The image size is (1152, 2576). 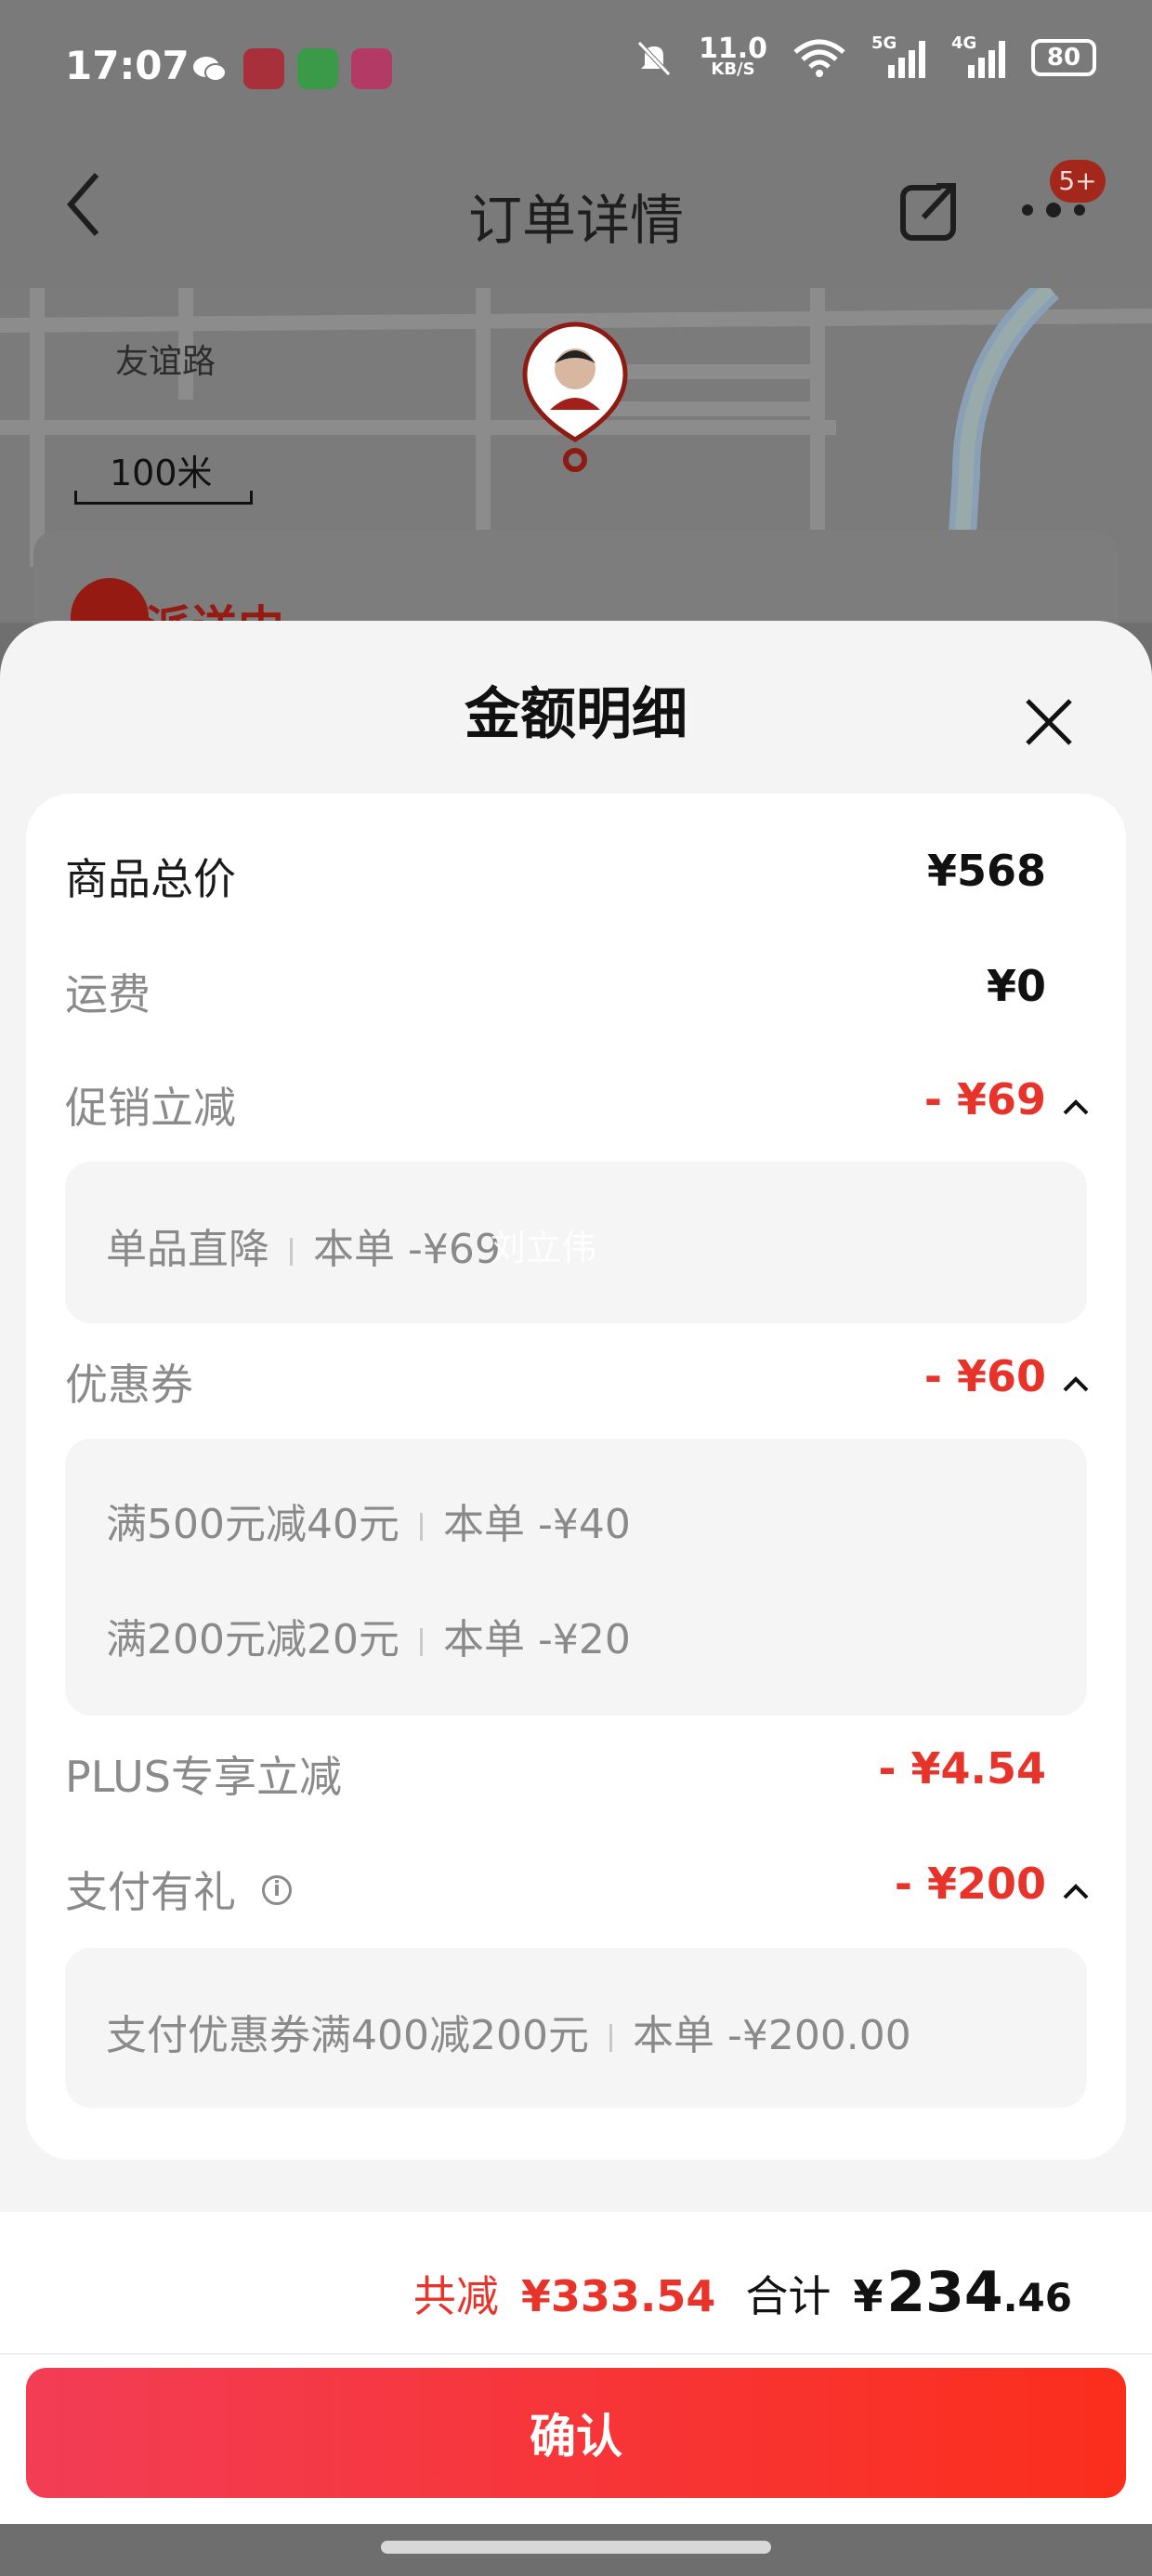 What do you see at coordinates (771, 2035) in the screenshot?
I see `pay-gift-detail-amount: 本单 -¥200.00` at bounding box center [771, 2035].